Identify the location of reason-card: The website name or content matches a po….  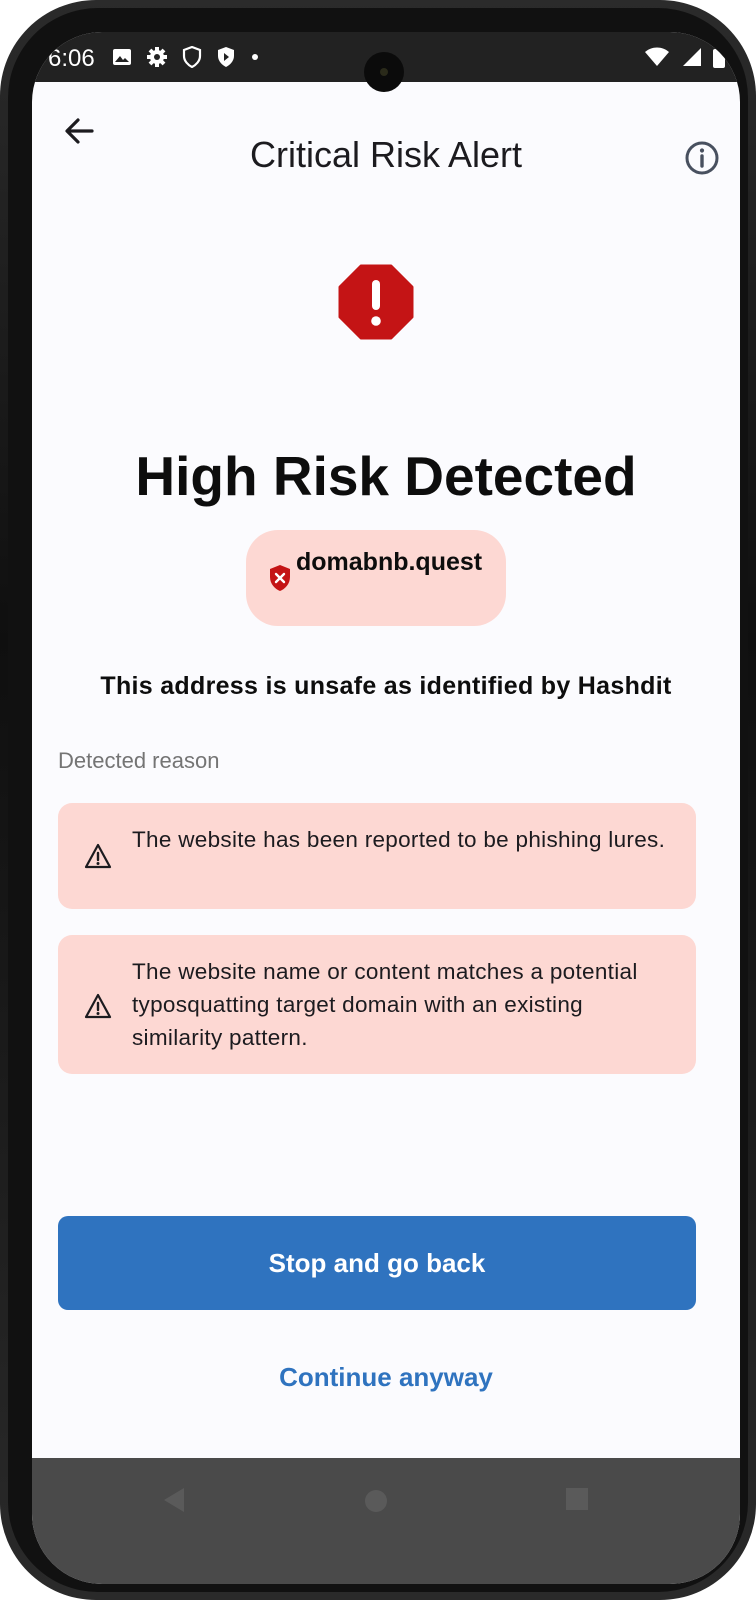
(377, 1004).